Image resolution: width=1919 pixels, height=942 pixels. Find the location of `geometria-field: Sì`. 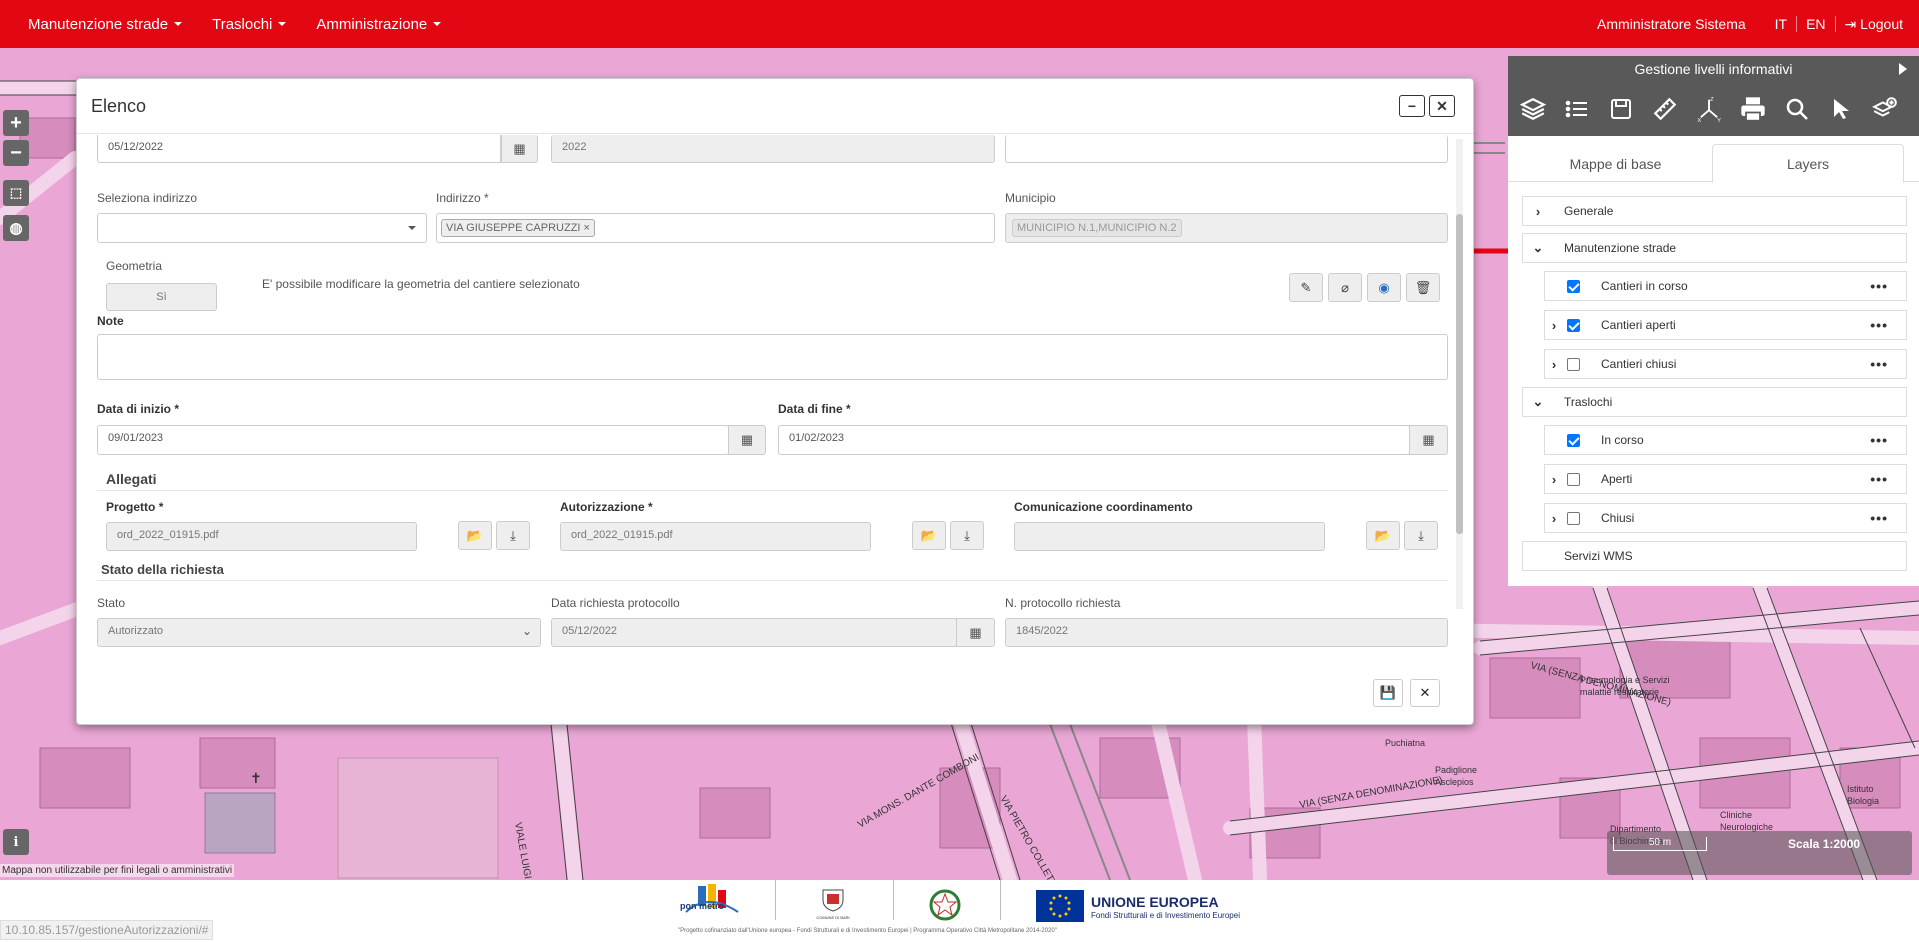

geometria-field: Sì is located at coordinates (161, 297).